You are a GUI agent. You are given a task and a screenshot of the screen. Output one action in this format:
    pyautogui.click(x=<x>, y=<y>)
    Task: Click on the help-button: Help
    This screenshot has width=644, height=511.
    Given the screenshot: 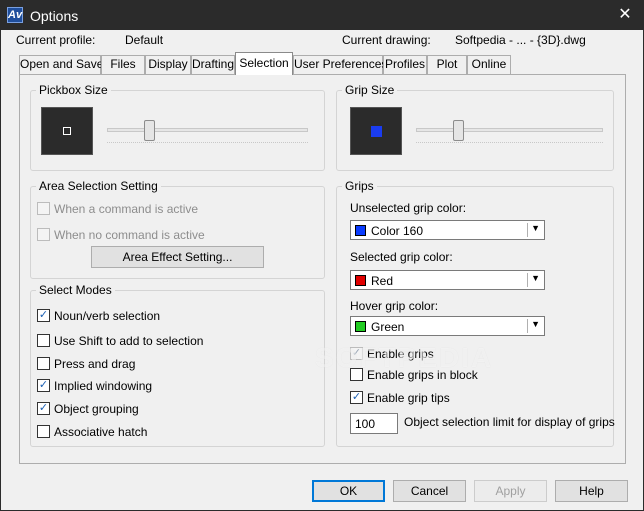 What is the action you would take?
    pyautogui.click(x=591, y=491)
    